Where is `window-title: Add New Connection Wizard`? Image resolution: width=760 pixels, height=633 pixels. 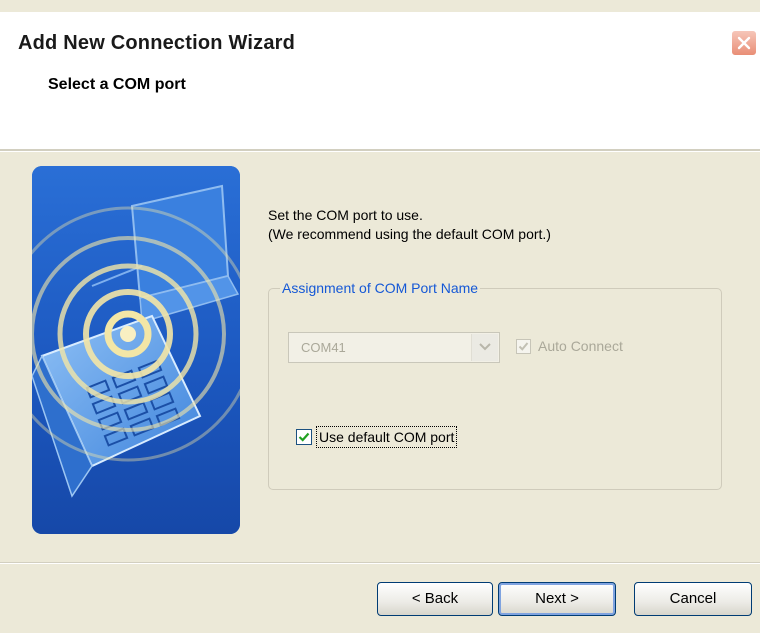 window-title: Add New Connection Wizard is located at coordinates (157, 43).